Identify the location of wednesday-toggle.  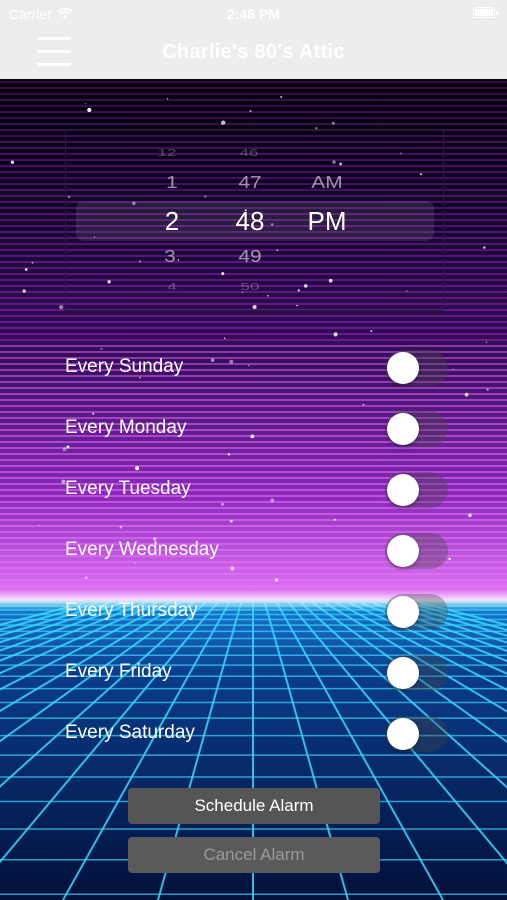
(416, 551).